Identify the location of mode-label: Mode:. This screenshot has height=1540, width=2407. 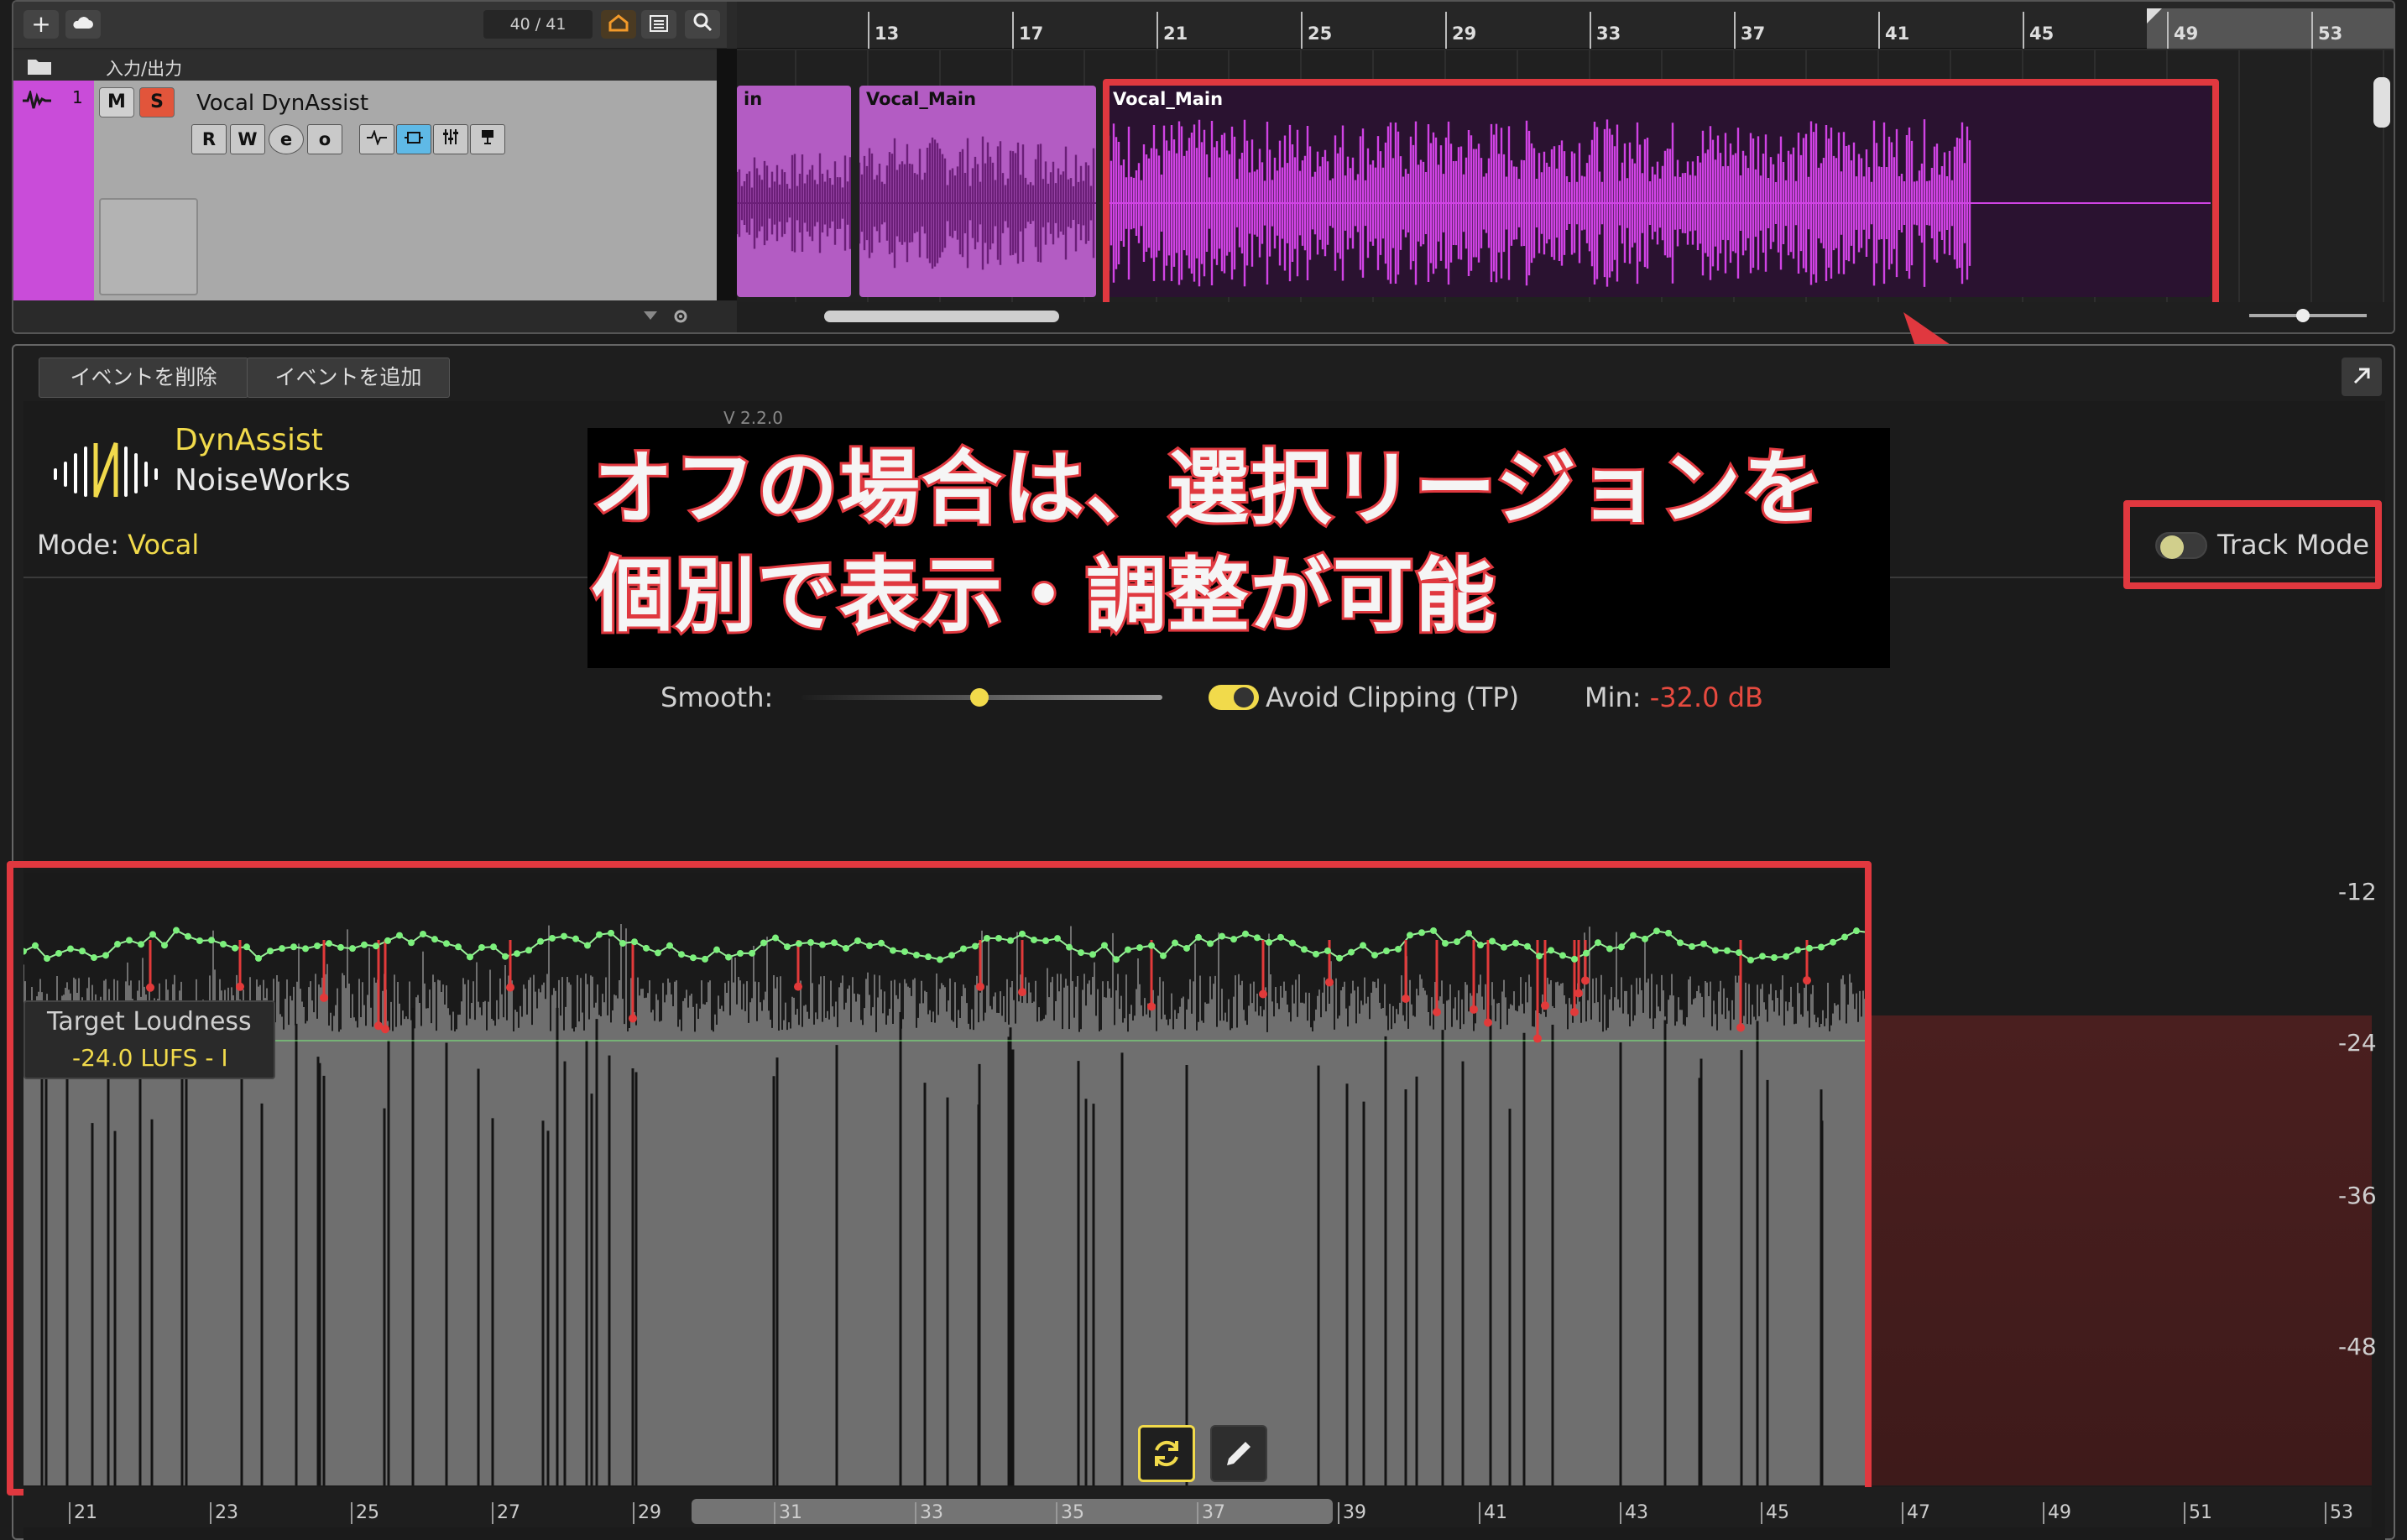
(82, 545).